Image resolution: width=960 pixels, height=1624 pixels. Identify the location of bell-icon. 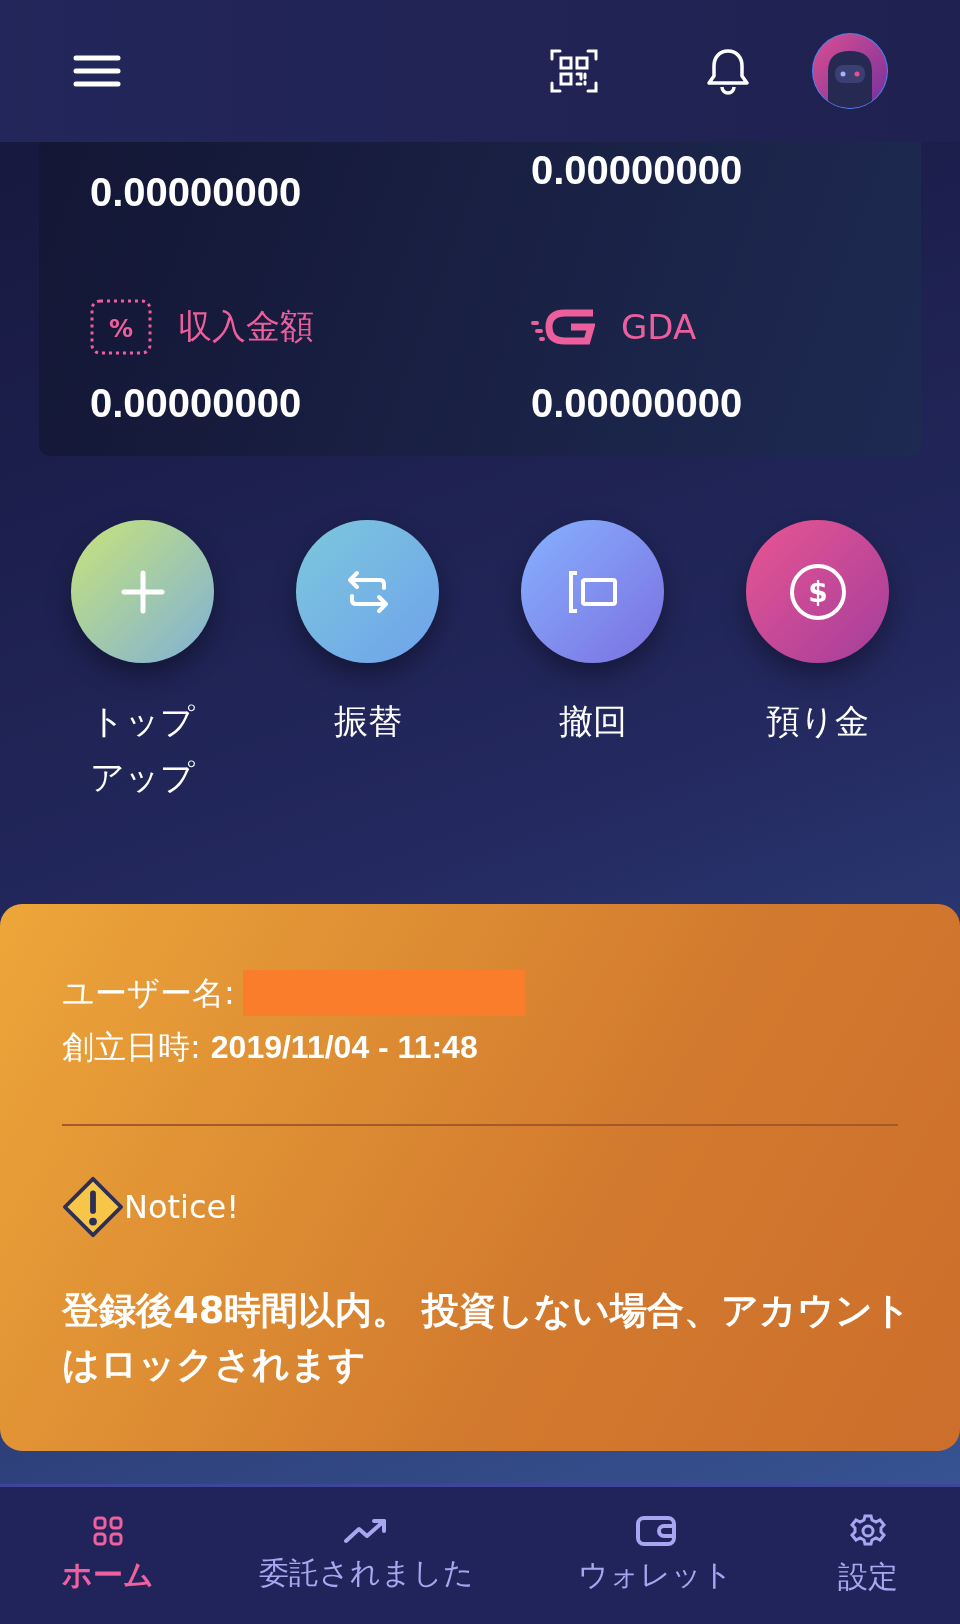
(728, 71).